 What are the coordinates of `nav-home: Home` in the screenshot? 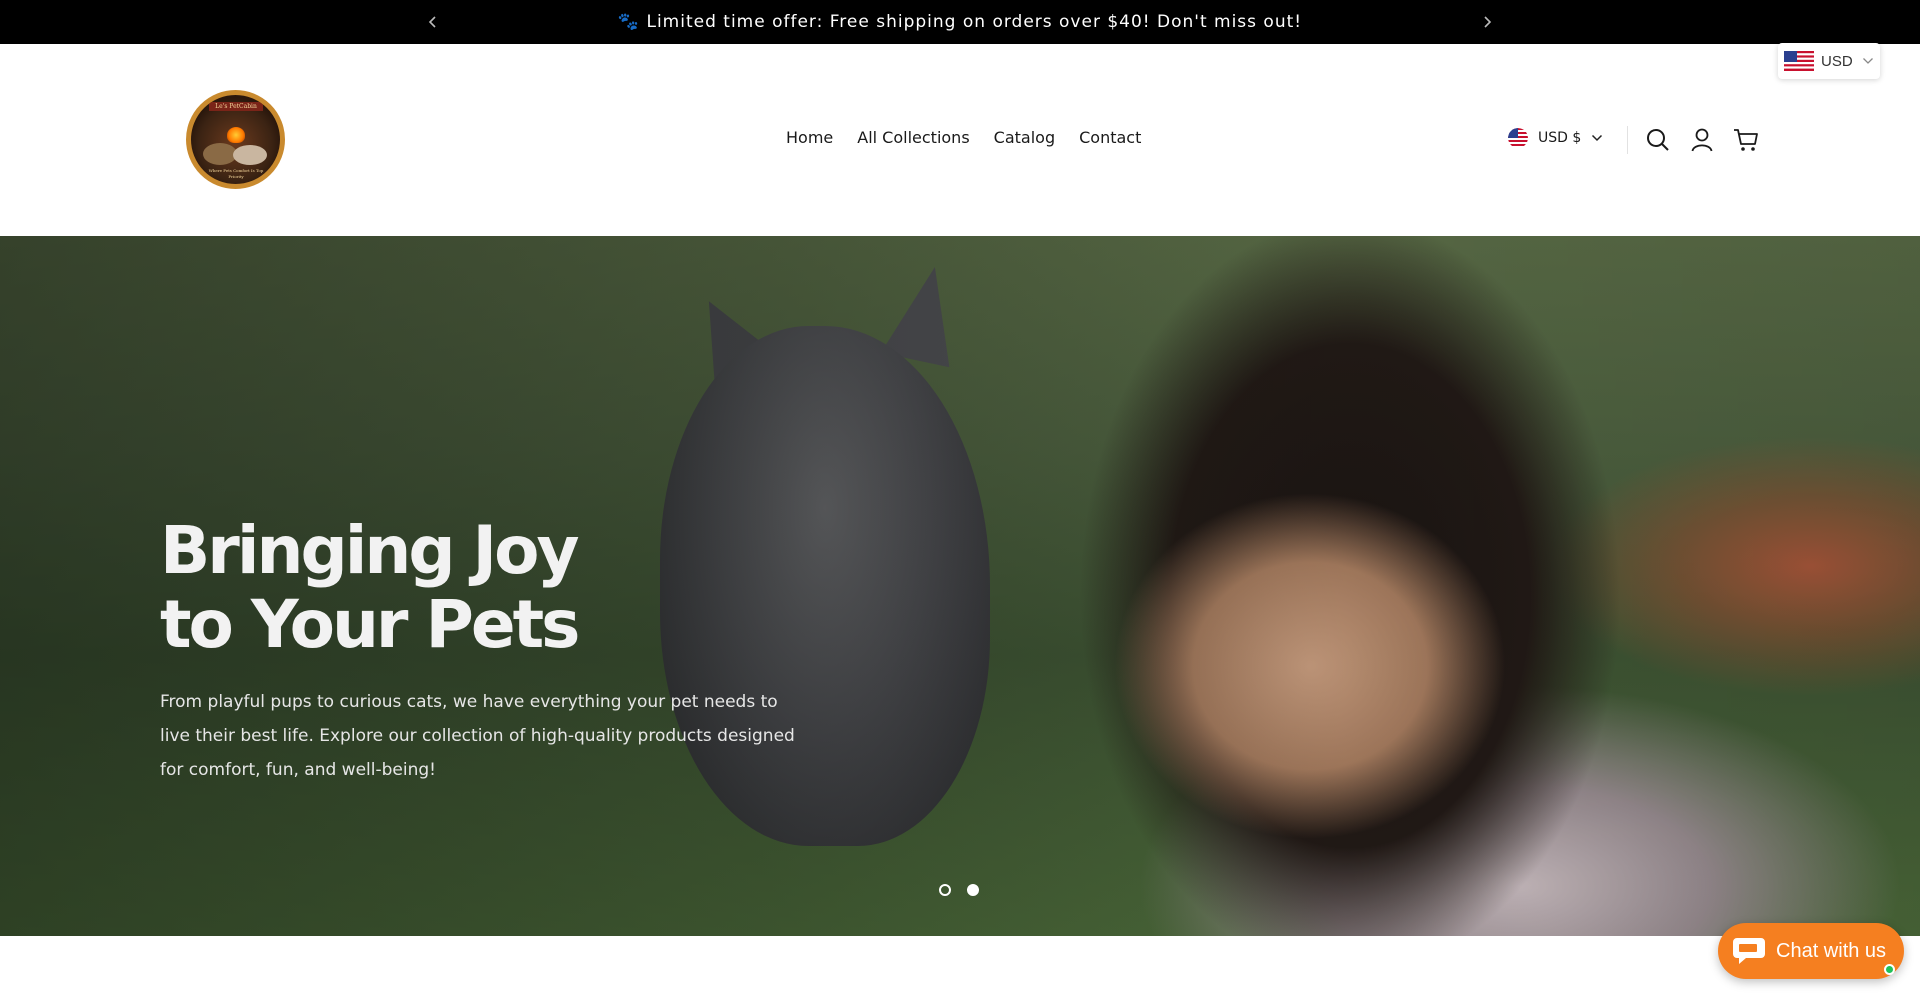 It's located at (809, 137).